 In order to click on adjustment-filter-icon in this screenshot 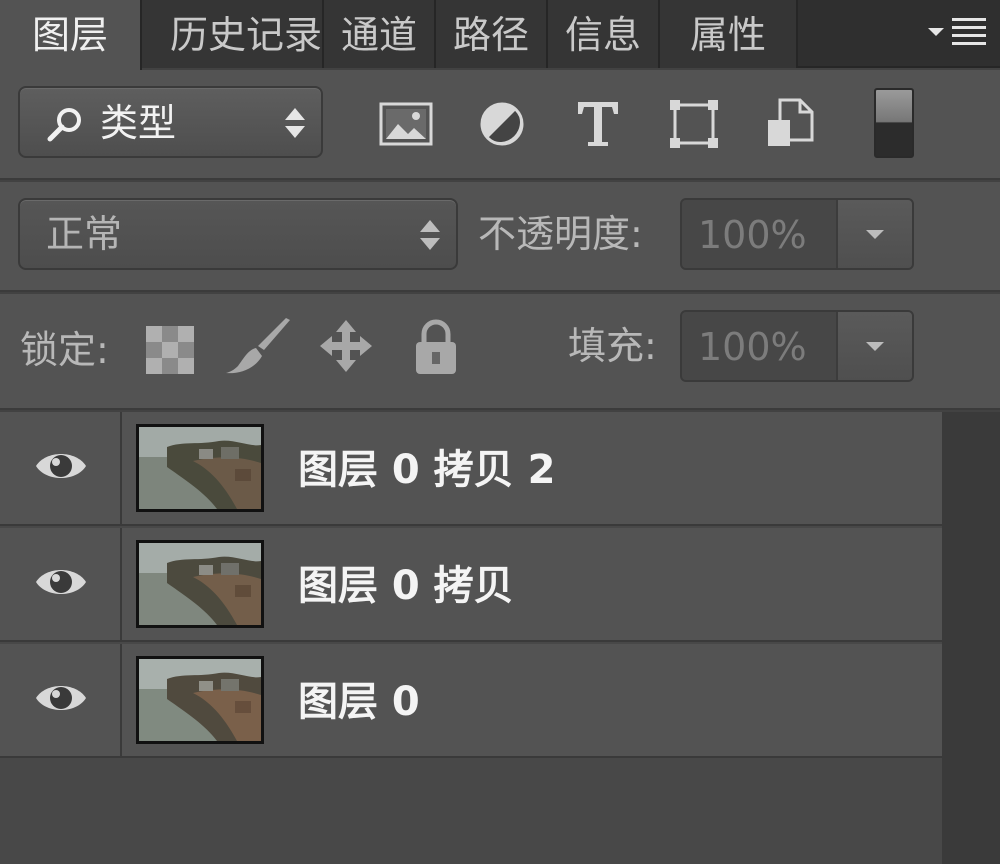, I will do `click(502, 124)`.